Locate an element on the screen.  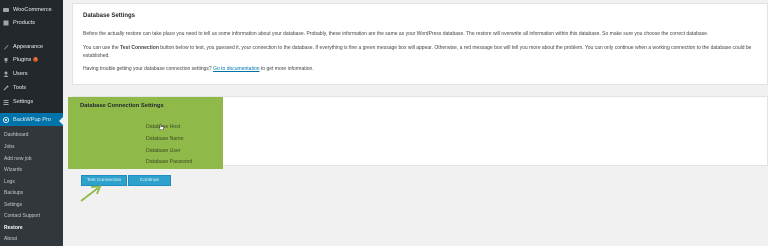
hand-cursor-icon is located at coordinates (161, 127).